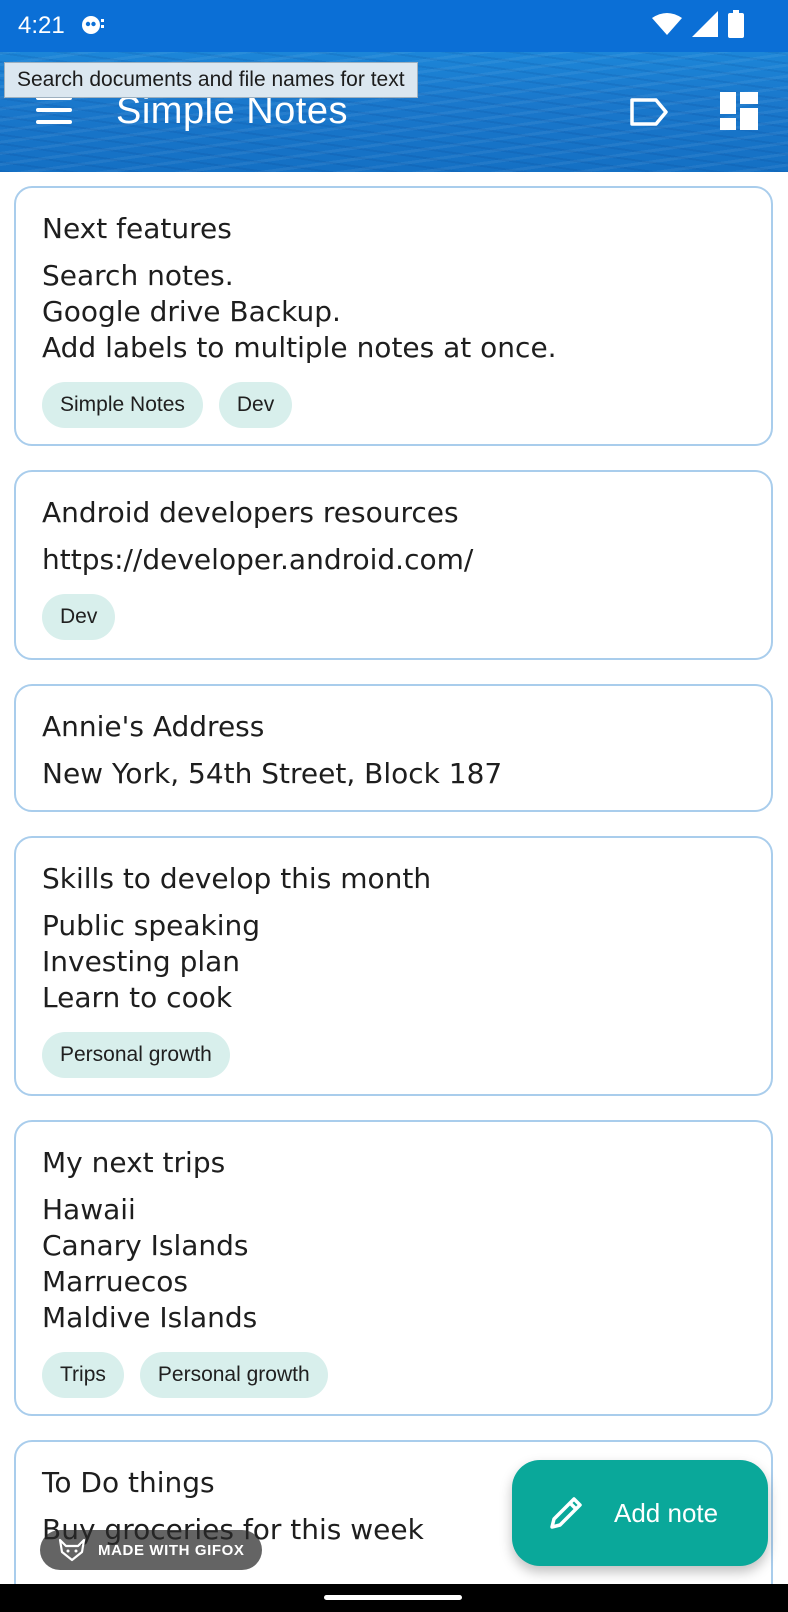 This screenshot has height=1612, width=788. Describe the element at coordinates (739, 111) in the screenshot. I see `layout-icon` at that location.